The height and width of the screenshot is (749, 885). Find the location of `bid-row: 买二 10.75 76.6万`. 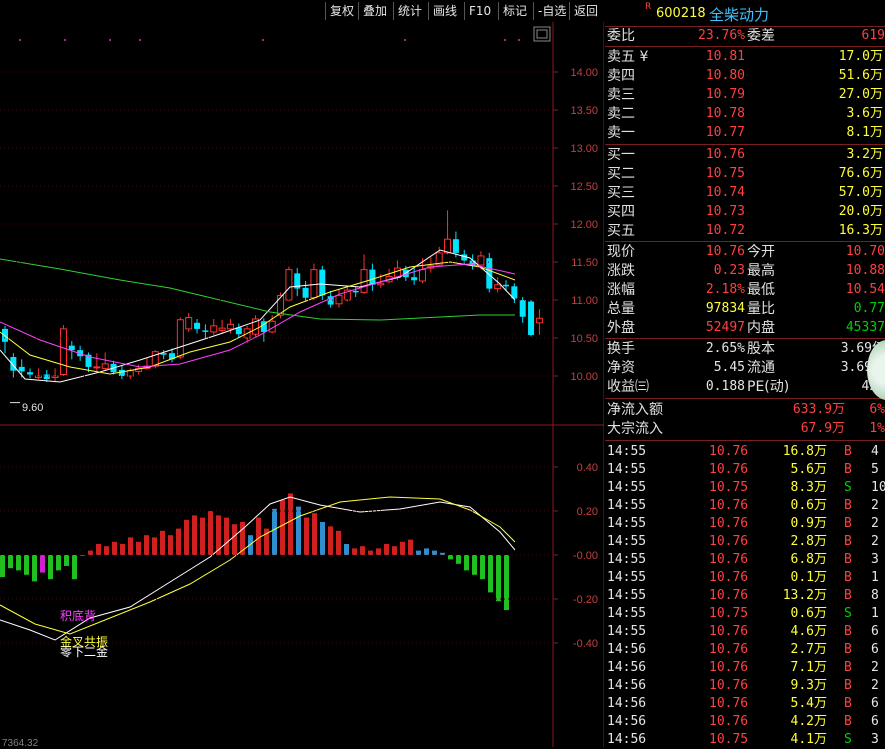

bid-row: 买二 10.75 76.6万 is located at coordinates (745, 174).